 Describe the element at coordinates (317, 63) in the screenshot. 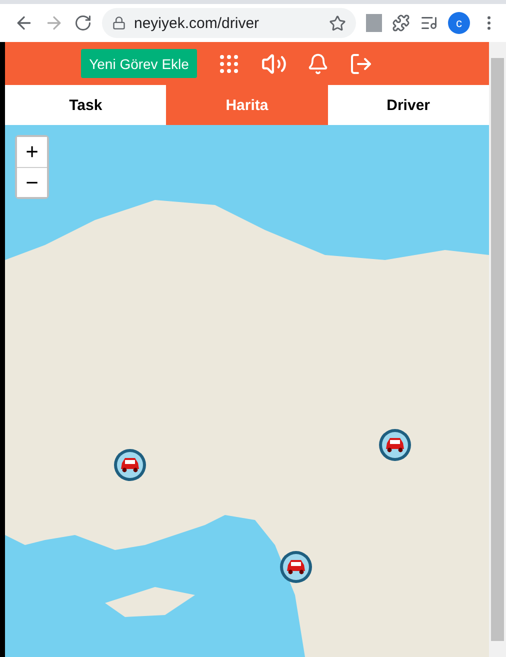

I see `bell-icon` at that location.